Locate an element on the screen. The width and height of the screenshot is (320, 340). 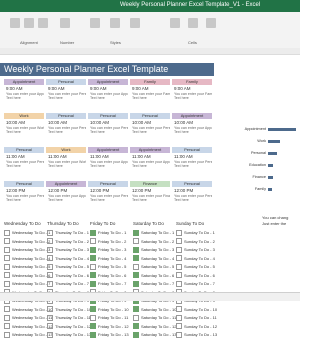
format-cells-icon is located at coordinates (211, 23).